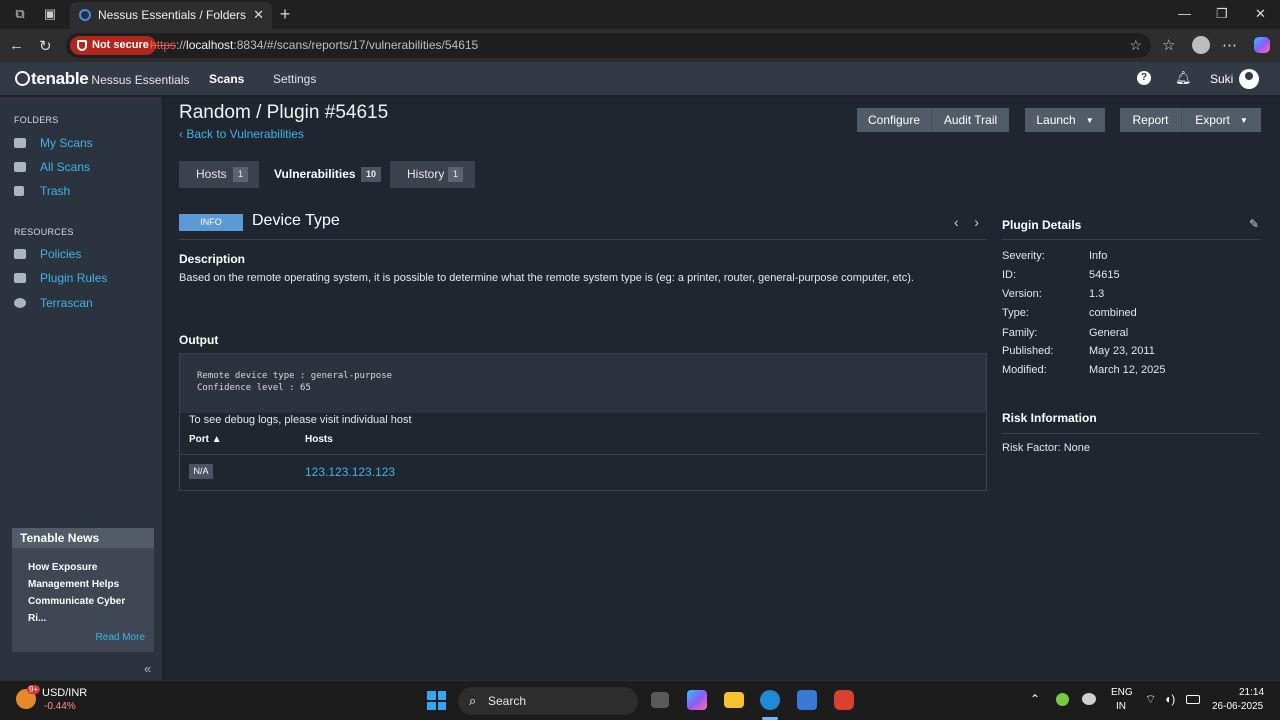  Describe the element at coordinates (1238, 706) in the screenshot. I see `clock-date: 26-06-2025` at that location.